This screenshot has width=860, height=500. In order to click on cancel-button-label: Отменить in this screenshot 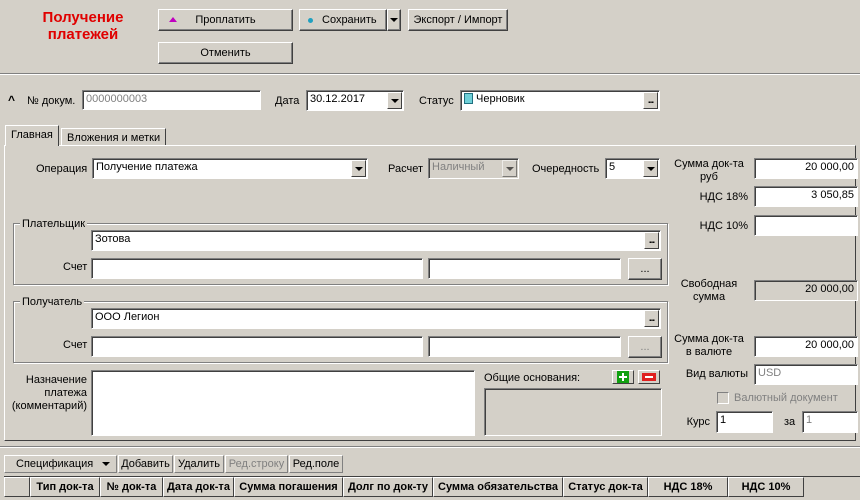, I will do `click(225, 53)`.